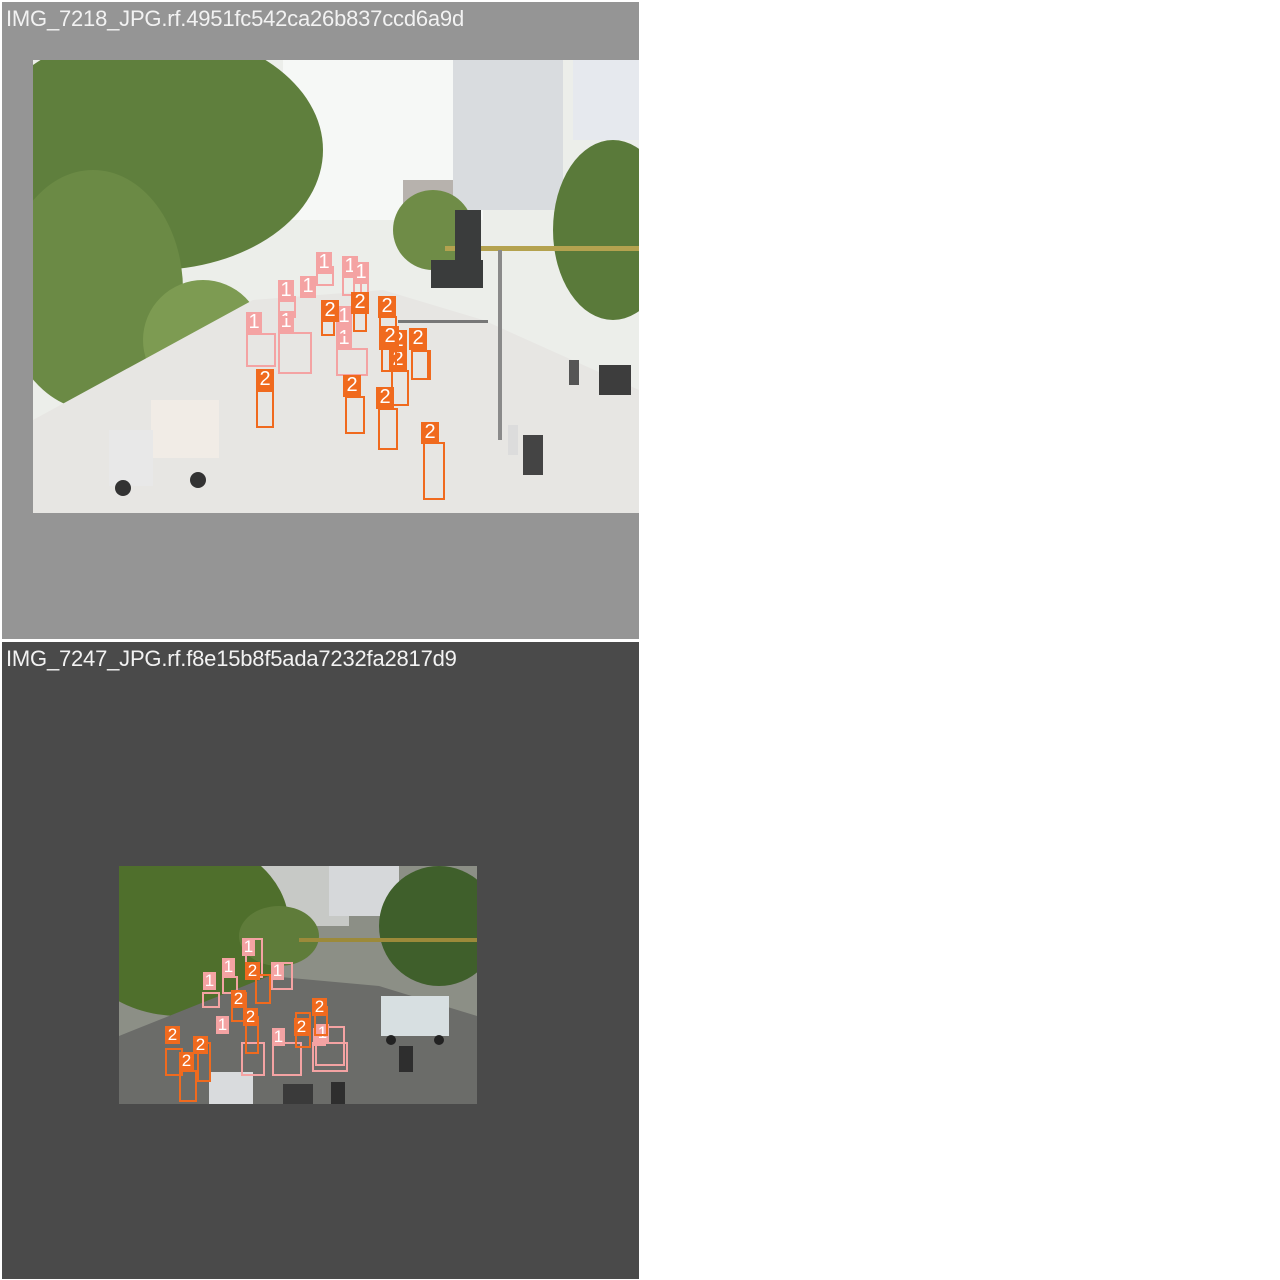 This screenshot has height=1280, width=1280. Describe the element at coordinates (235, 18) in the screenshot. I see `image-filename: IMG_7218_JPG.rf.4951fc542ca26b837ccd6a9d` at that location.